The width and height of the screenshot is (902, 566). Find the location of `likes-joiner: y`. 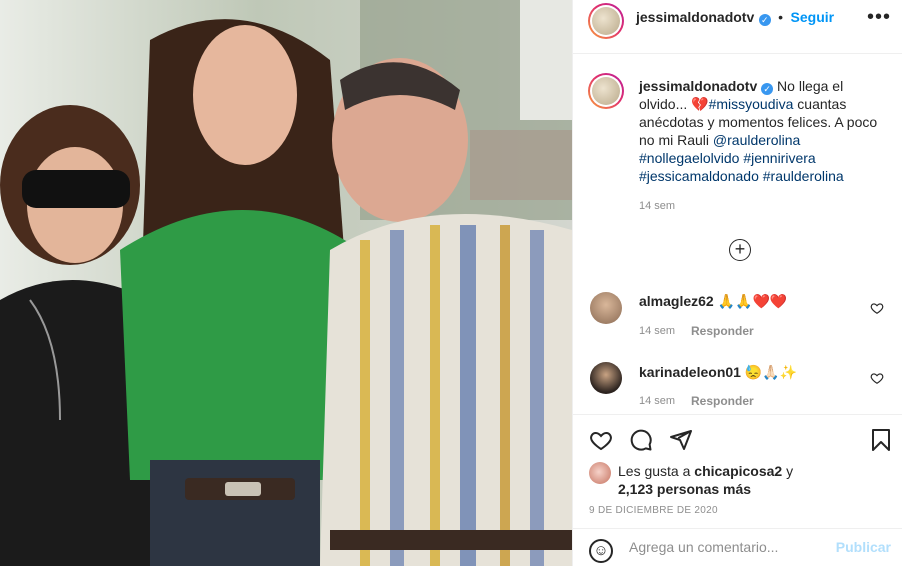

likes-joiner: y is located at coordinates (788, 471).